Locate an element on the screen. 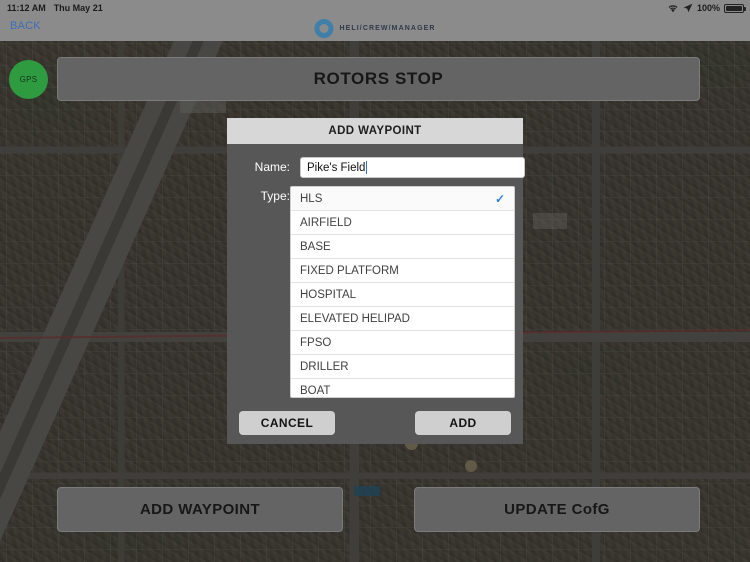 The image size is (750, 562). status-bar: 11:12 AM Thu May 21 100% is located at coordinates (375, 8).